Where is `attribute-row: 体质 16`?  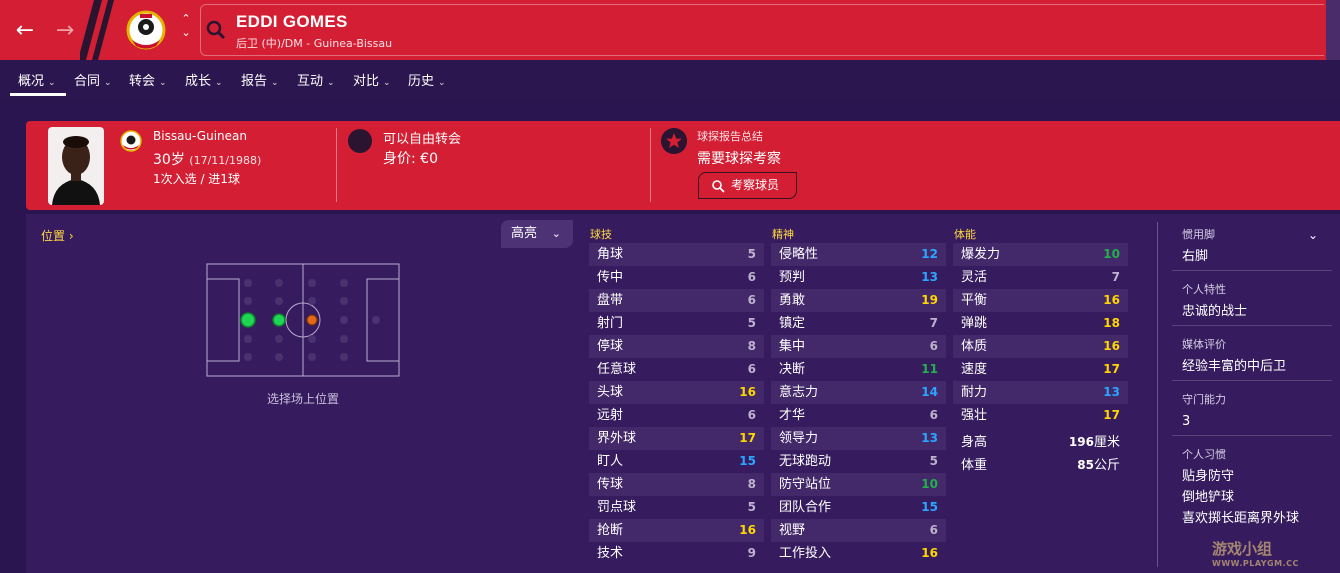 attribute-row: 体质 16 is located at coordinates (1040, 346).